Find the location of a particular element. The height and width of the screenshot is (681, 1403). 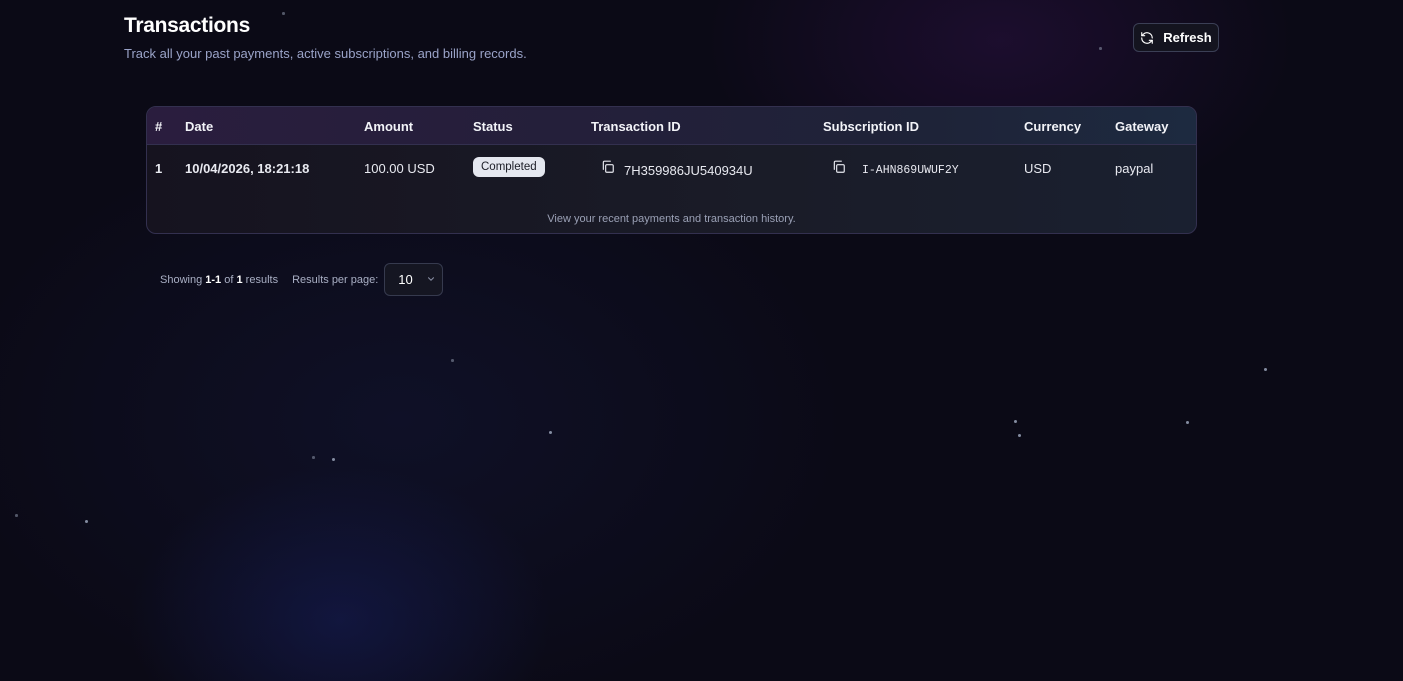

cell-index: 1 is located at coordinates (159, 168).